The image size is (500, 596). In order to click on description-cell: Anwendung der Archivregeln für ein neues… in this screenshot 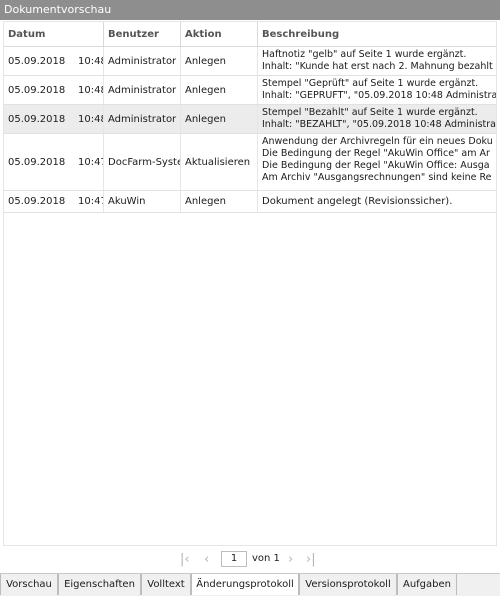, I will do `click(377, 162)`.